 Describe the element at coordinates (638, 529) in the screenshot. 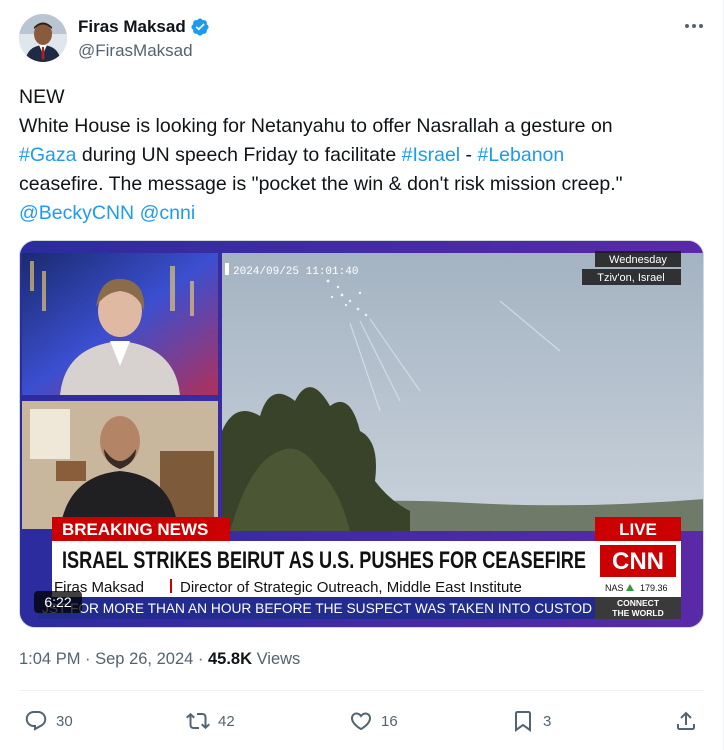

I see `live-label: LIVE` at that location.